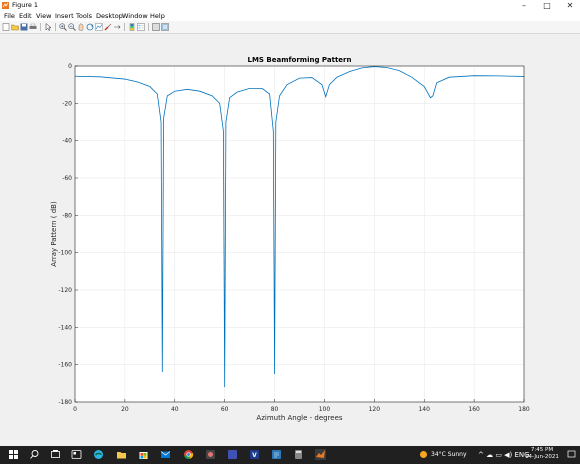 The height and width of the screenshot is (464, 580). Describe the element at coordinates (54, 234) in the screenshot. I see `y-axis-label: Array Pattern ( dB)` at that location.